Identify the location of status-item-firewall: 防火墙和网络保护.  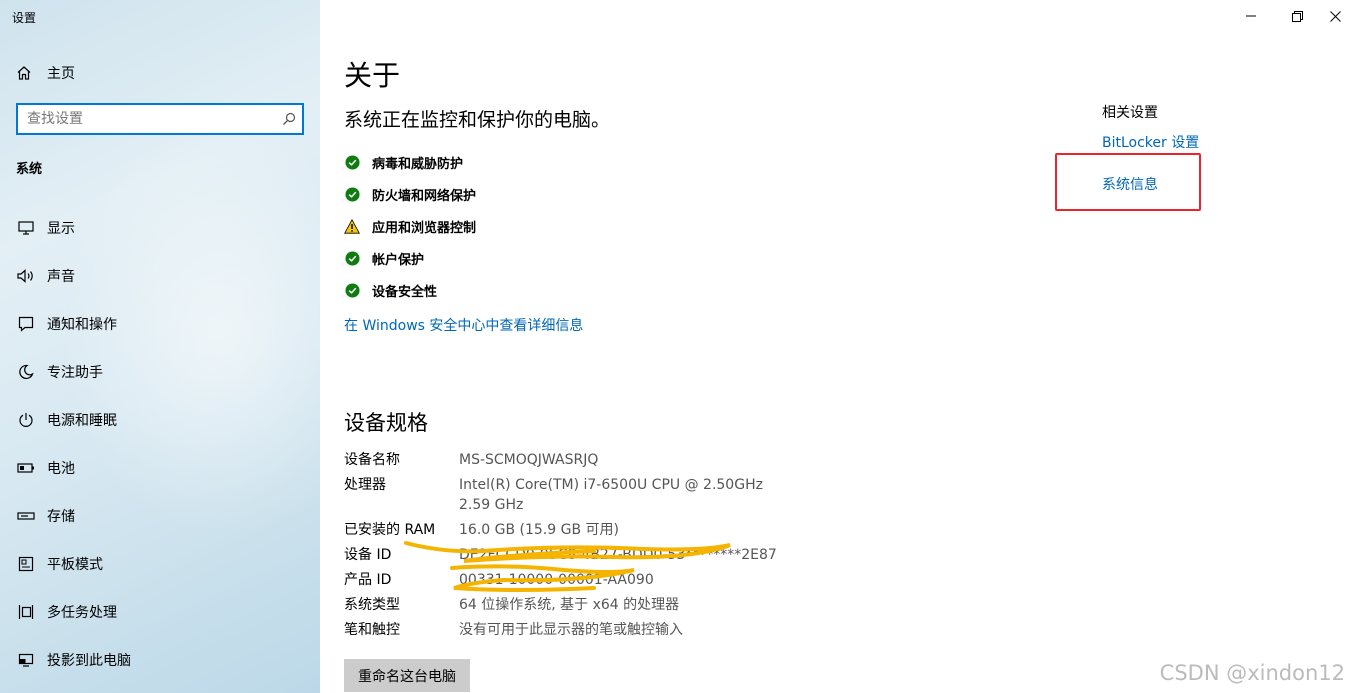
(410, 194).